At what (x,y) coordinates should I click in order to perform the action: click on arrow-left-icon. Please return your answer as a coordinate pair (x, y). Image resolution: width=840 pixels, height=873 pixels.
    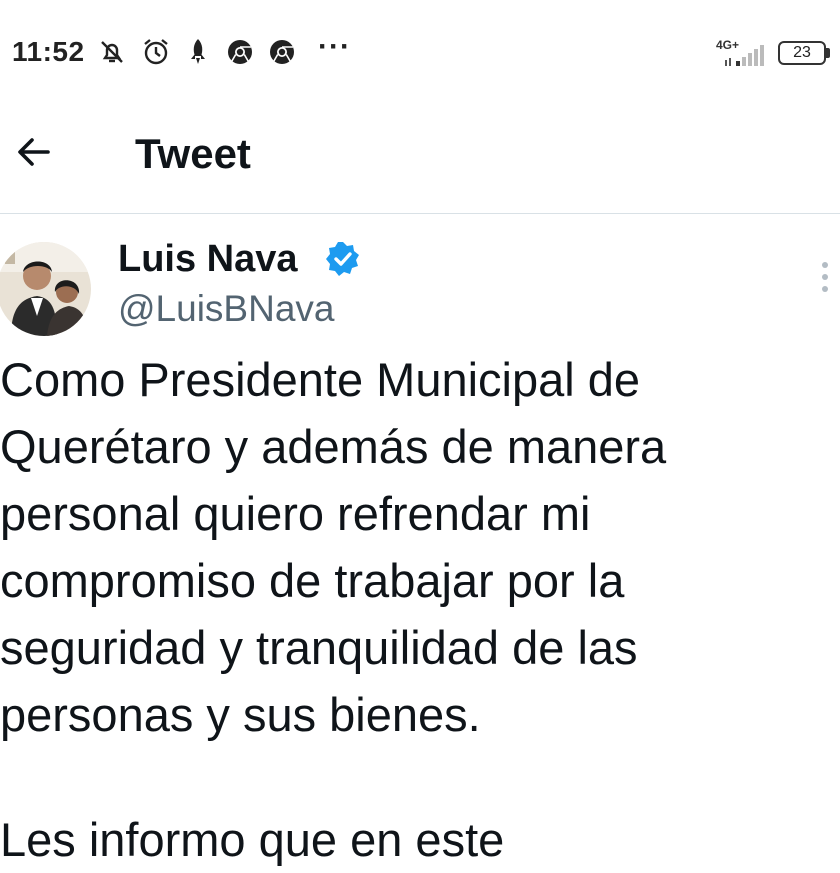
    Looking at the image, I should click on (34, 152).